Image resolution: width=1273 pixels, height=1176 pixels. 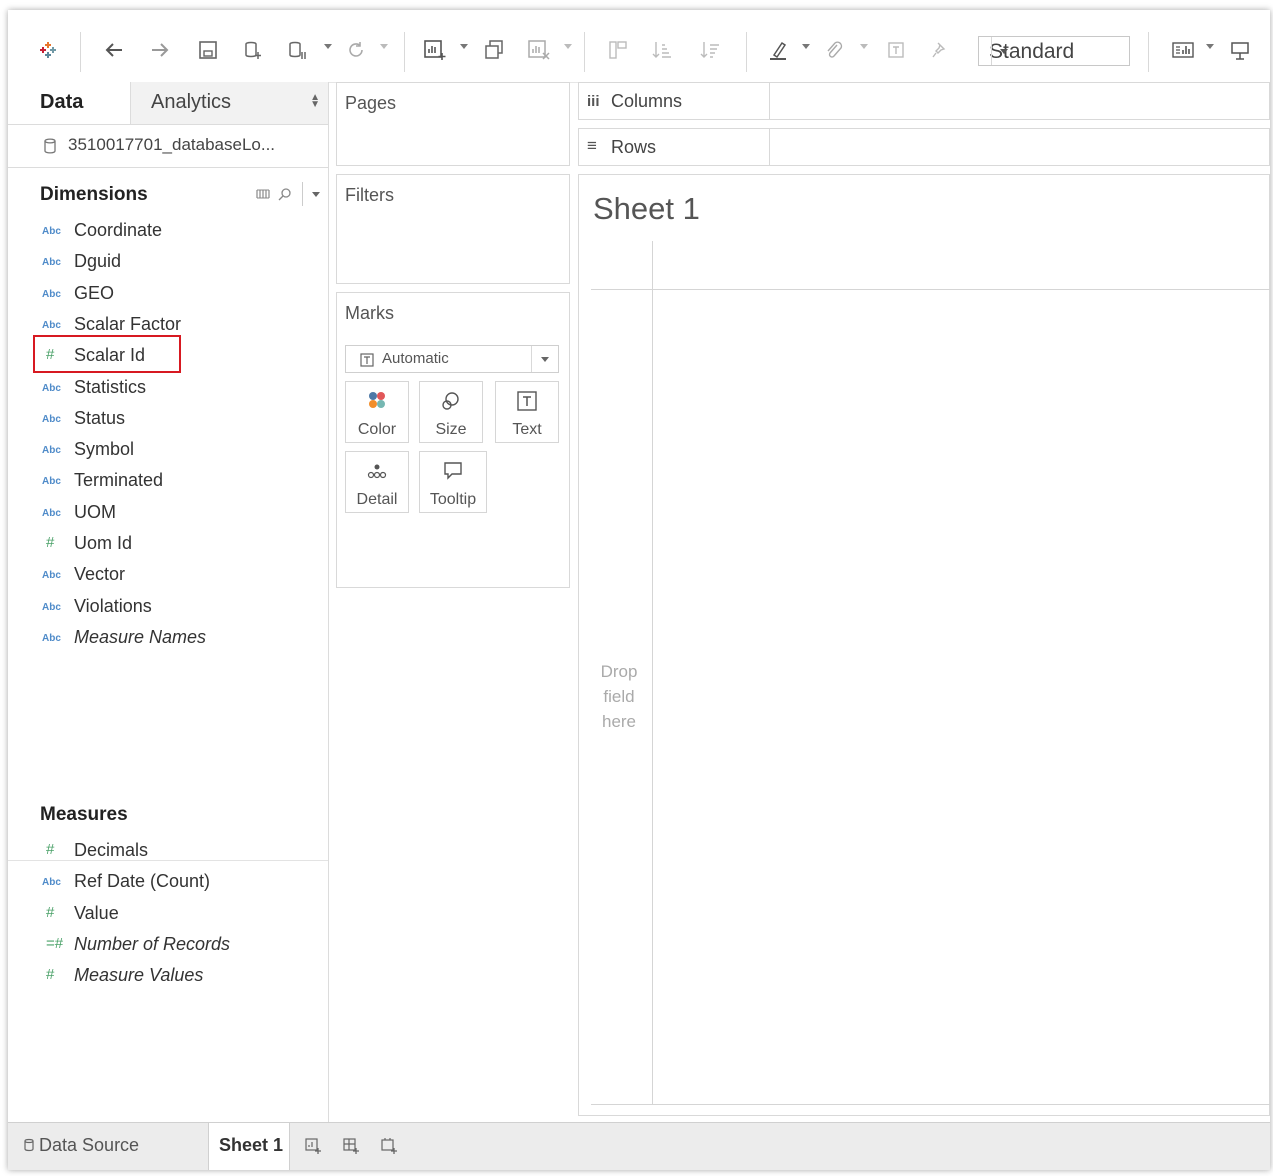 I want to click on marks-title: Marks, so click(x=369, y=313).